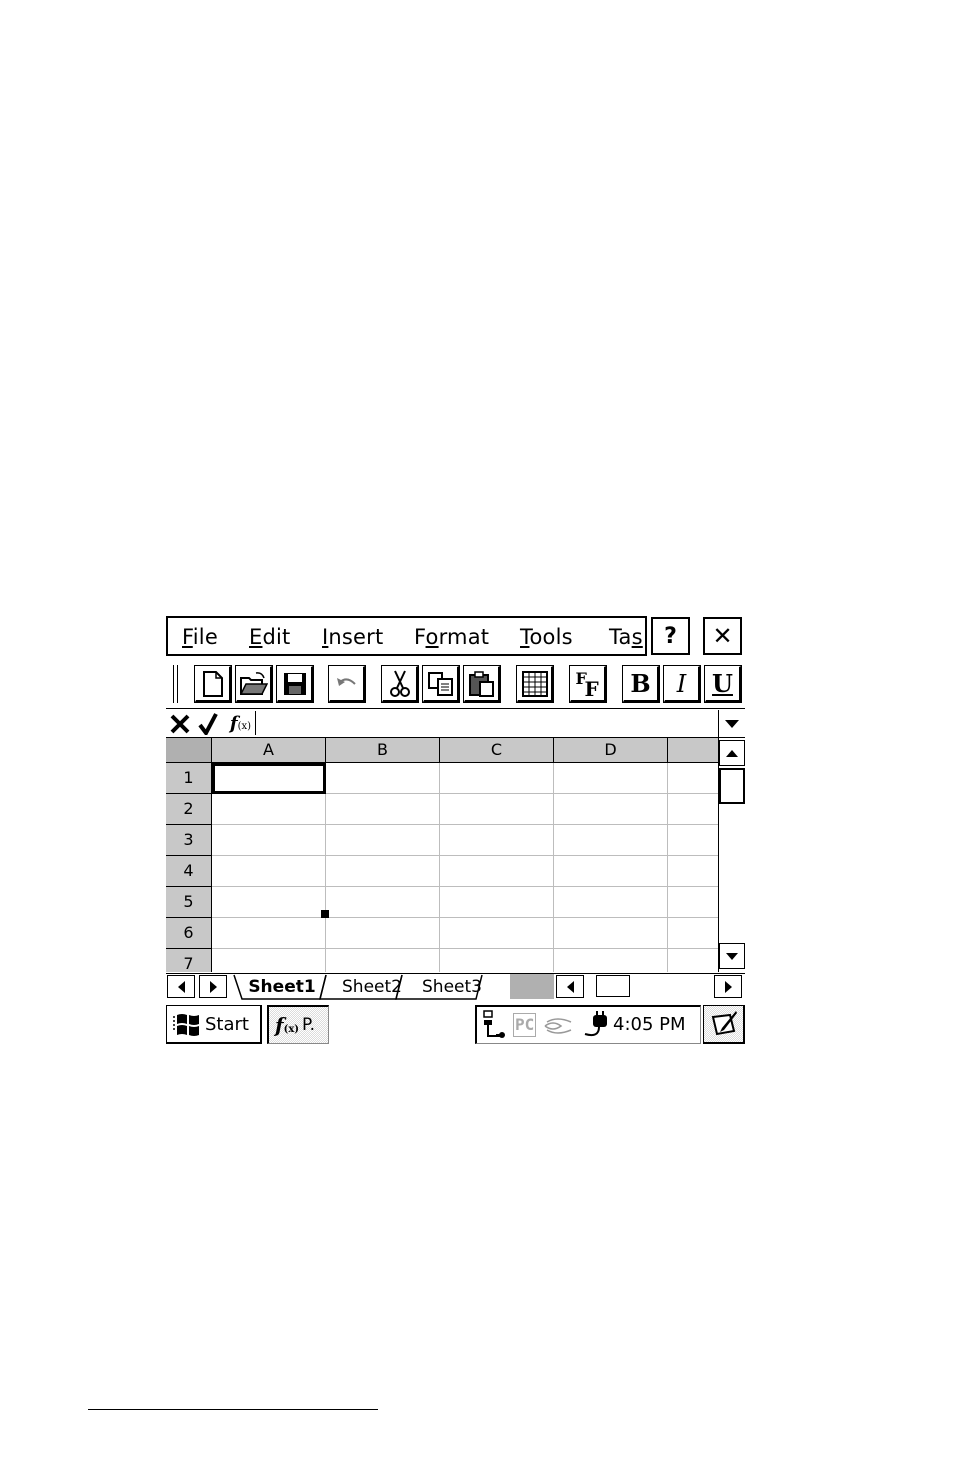 This screenshot has width=954, height=1475. What do you see at coordinates (649, 986) in the screenshot?
I see `horizontal-scrollbar` at bounding box center [649, 986].